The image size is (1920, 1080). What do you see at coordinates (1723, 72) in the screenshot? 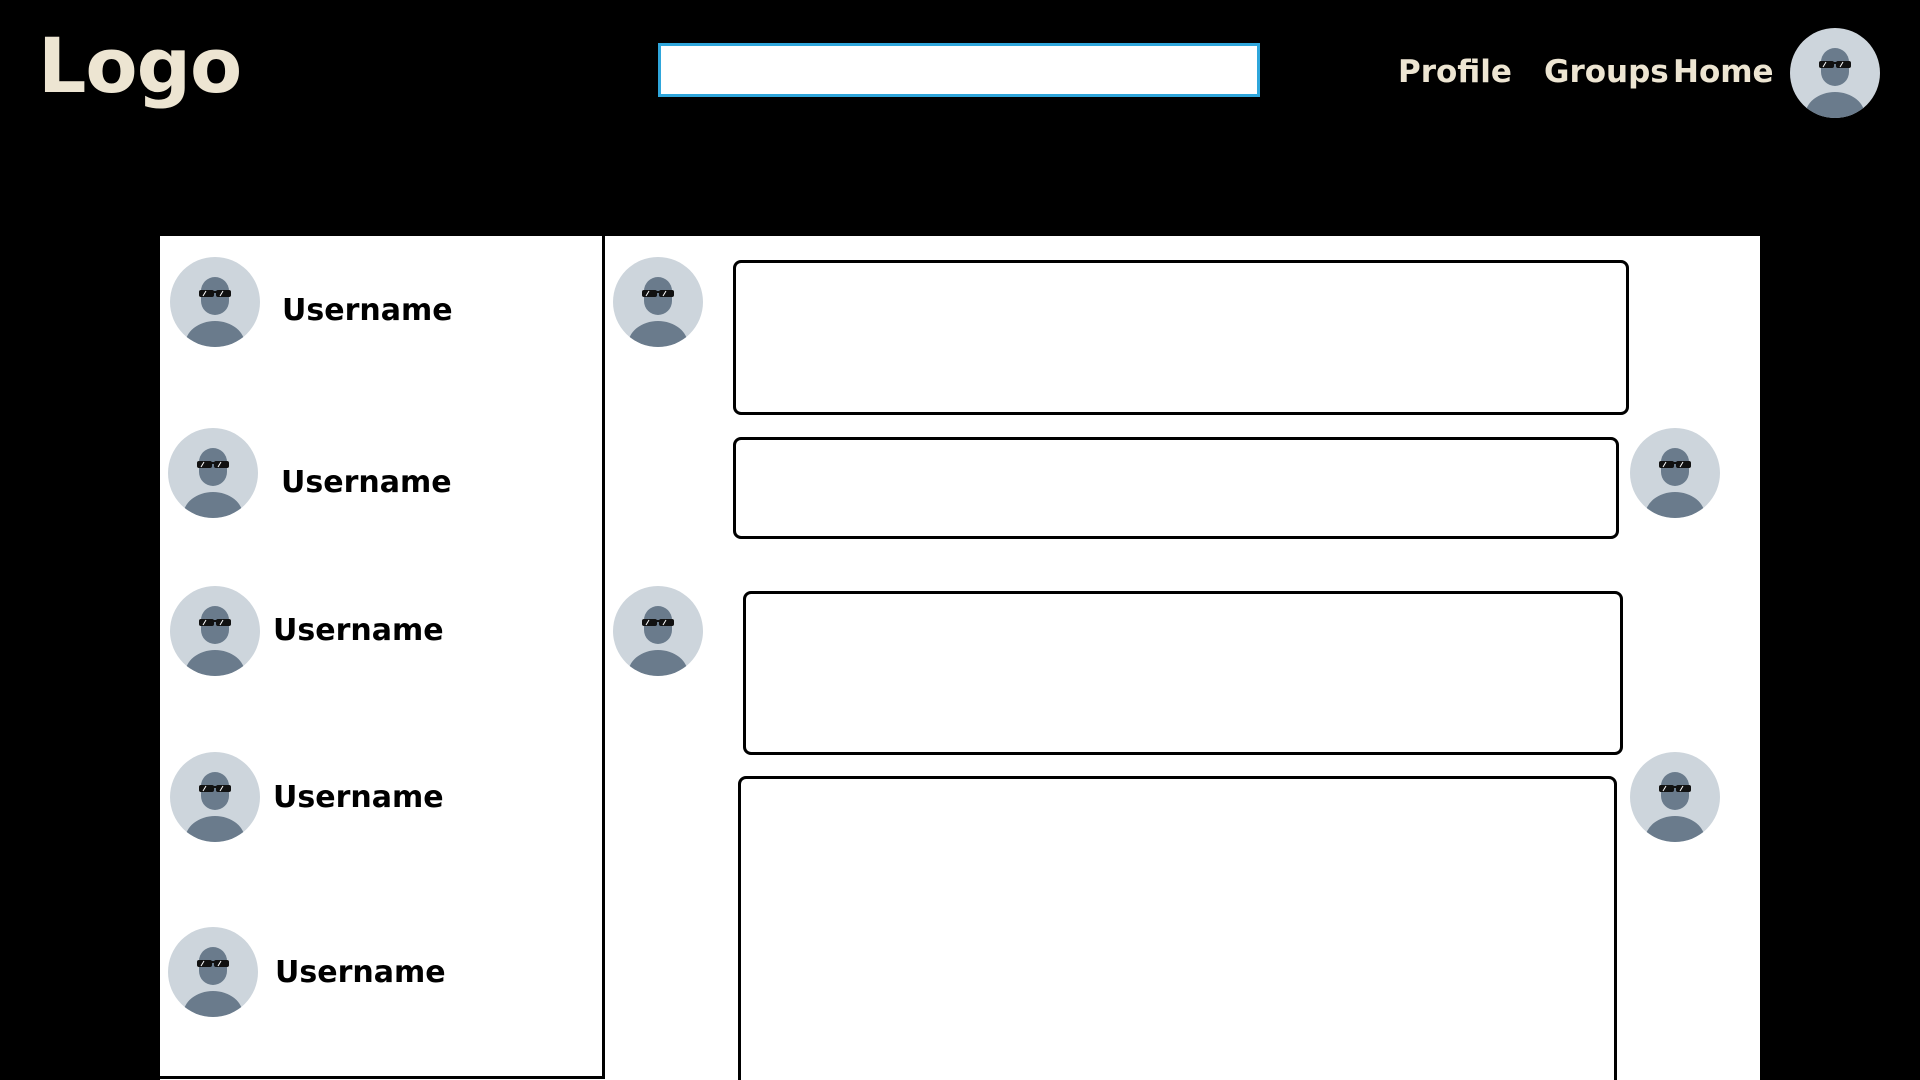
I see `nav-home-link: Home` at bounding box center [1723, 72].